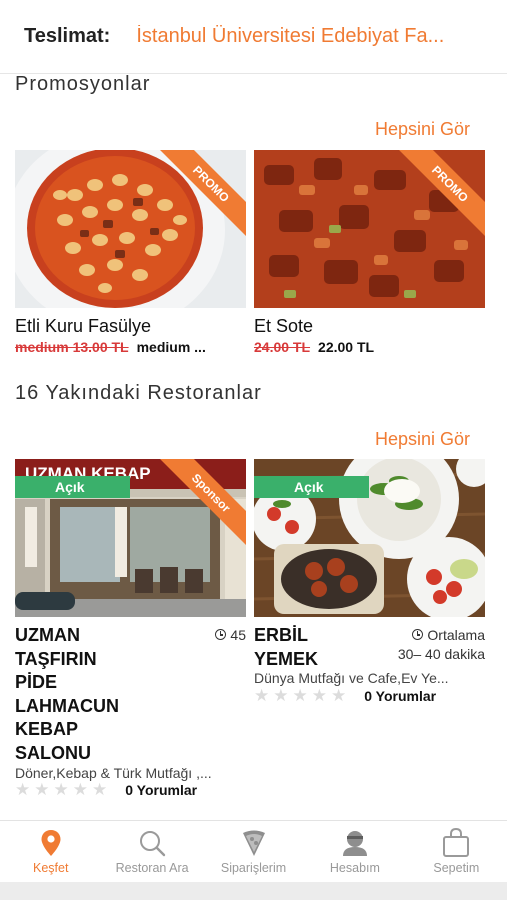 The width and height of the screenshot is (507, 900). Describe the element at coordinates (286, 647) in the screenshot. I see `restaurant-name: ERBİL YEMEK` at that location.